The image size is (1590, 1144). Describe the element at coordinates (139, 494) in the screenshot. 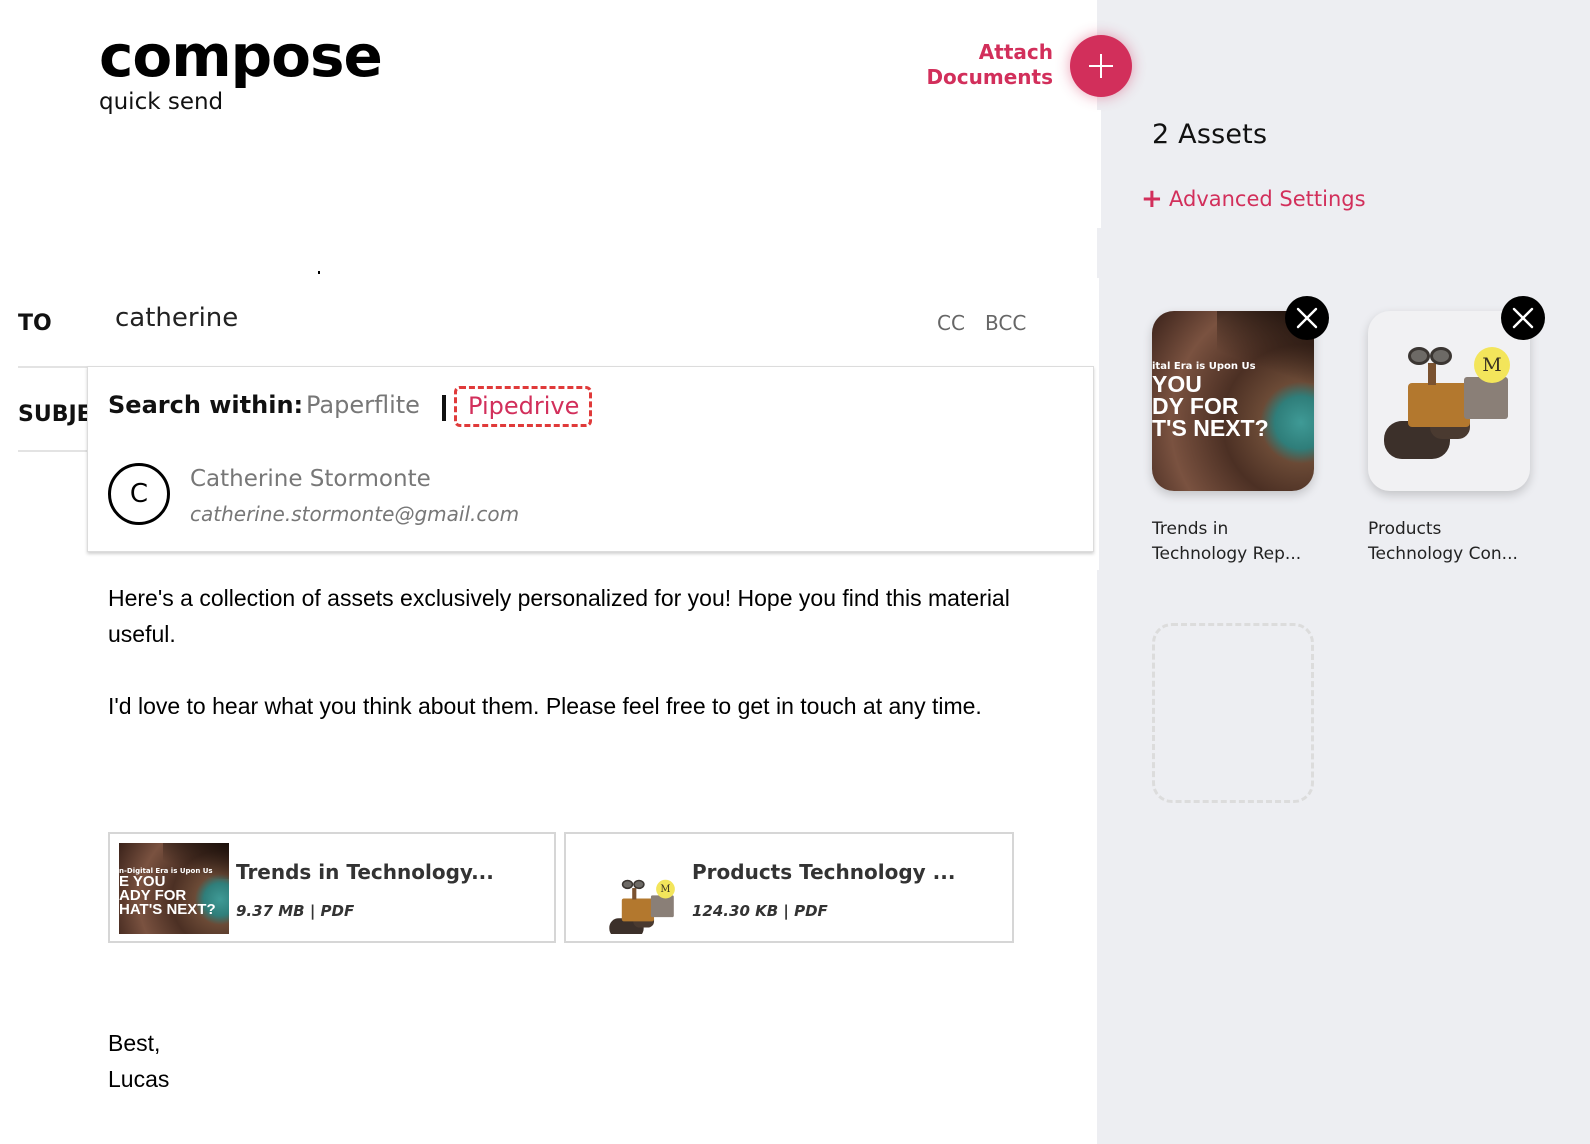

I see `avatar: C` at that location.